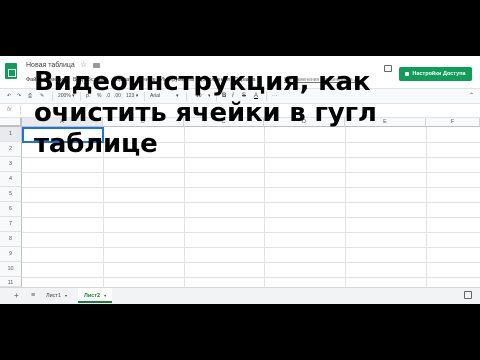  I want to click on row-header: 7, so click(11, 224).